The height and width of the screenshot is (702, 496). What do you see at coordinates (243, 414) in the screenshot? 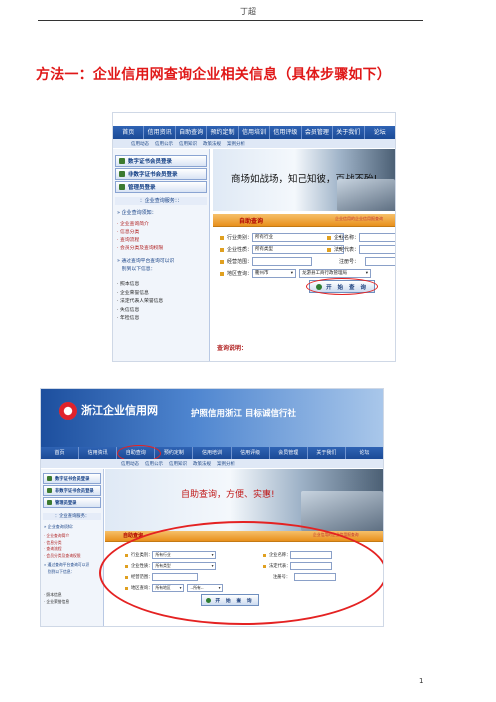
I see `site-slogan: 护照信用浙江 目标诚信行社` at bounding box center [243, 414].